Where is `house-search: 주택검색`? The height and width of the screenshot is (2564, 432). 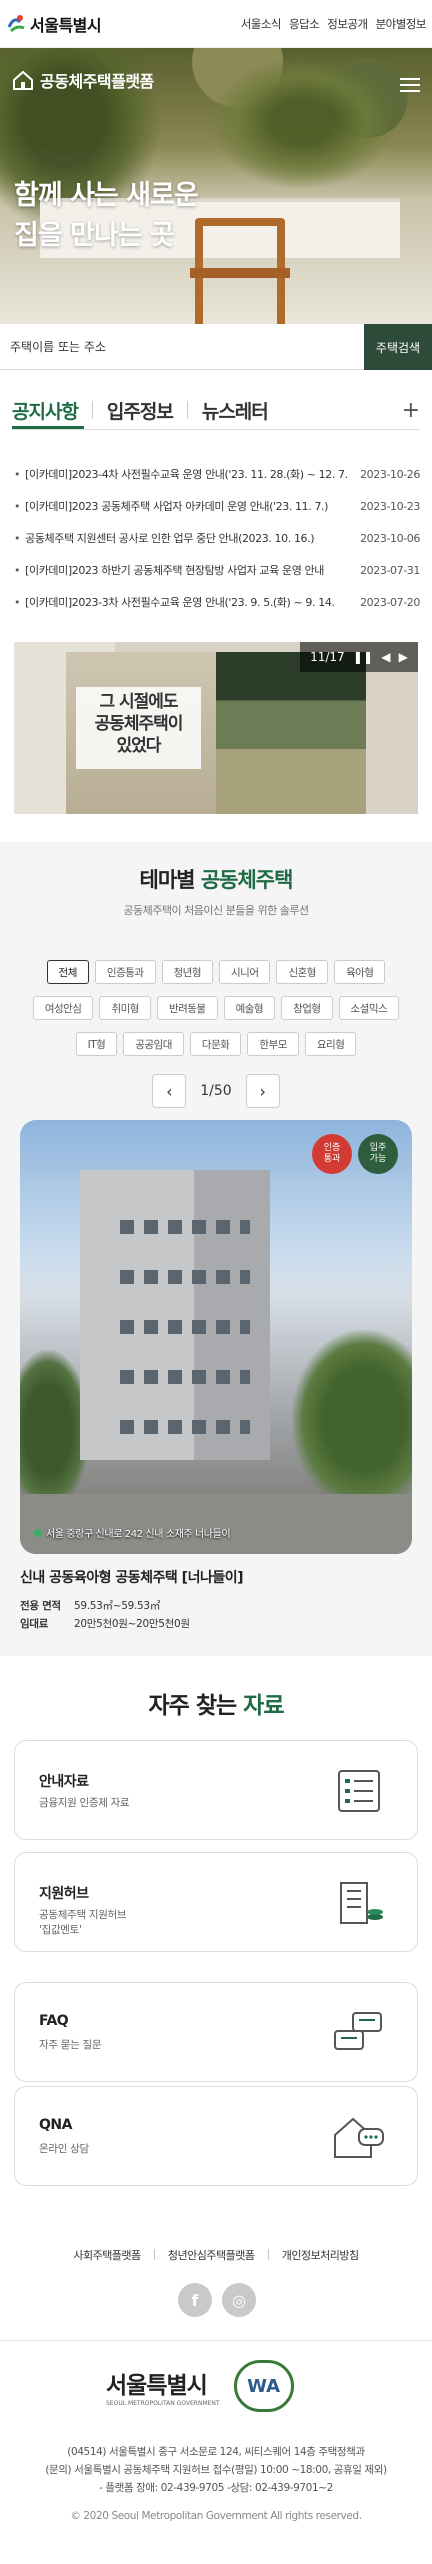
house-search: 주택검색 is located at coordinates (216, 347).